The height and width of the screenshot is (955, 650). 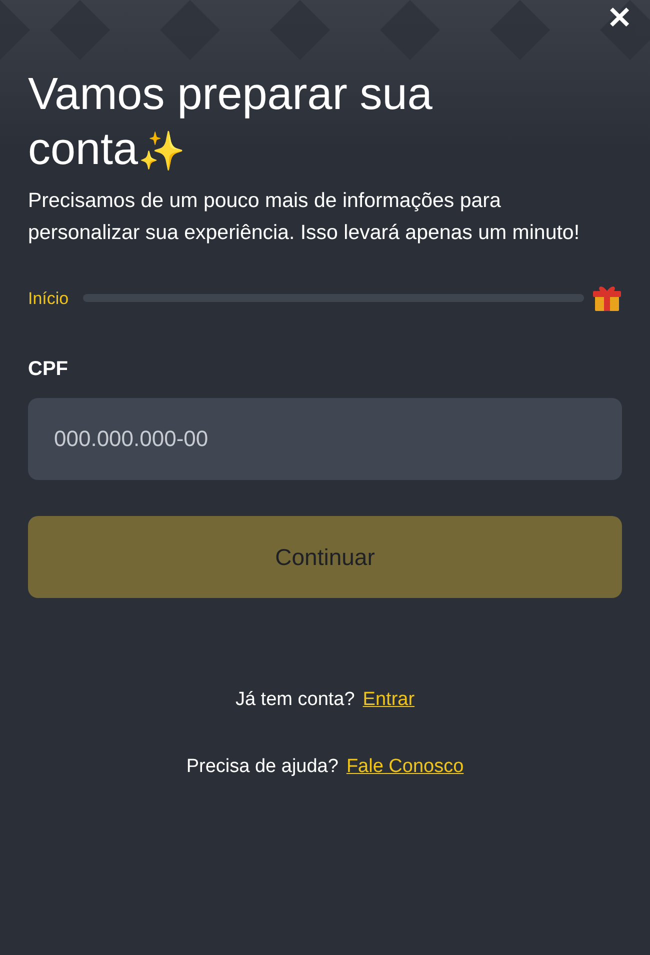 I want to click on prompt-text: Já tem conta?, so click(x=295, y=700).